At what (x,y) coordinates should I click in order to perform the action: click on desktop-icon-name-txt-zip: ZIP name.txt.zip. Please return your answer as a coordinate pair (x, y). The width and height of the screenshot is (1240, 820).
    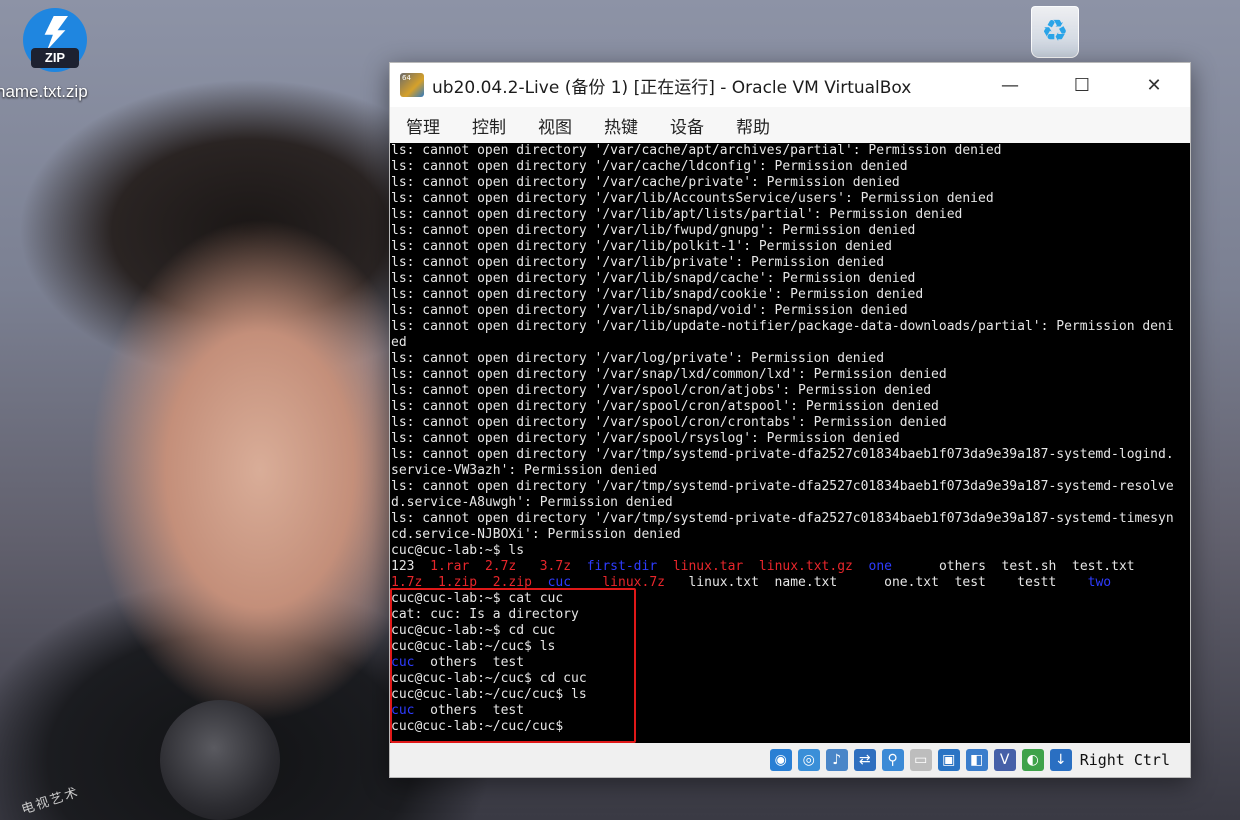
    Looking at the image, I should click on (55, 55).